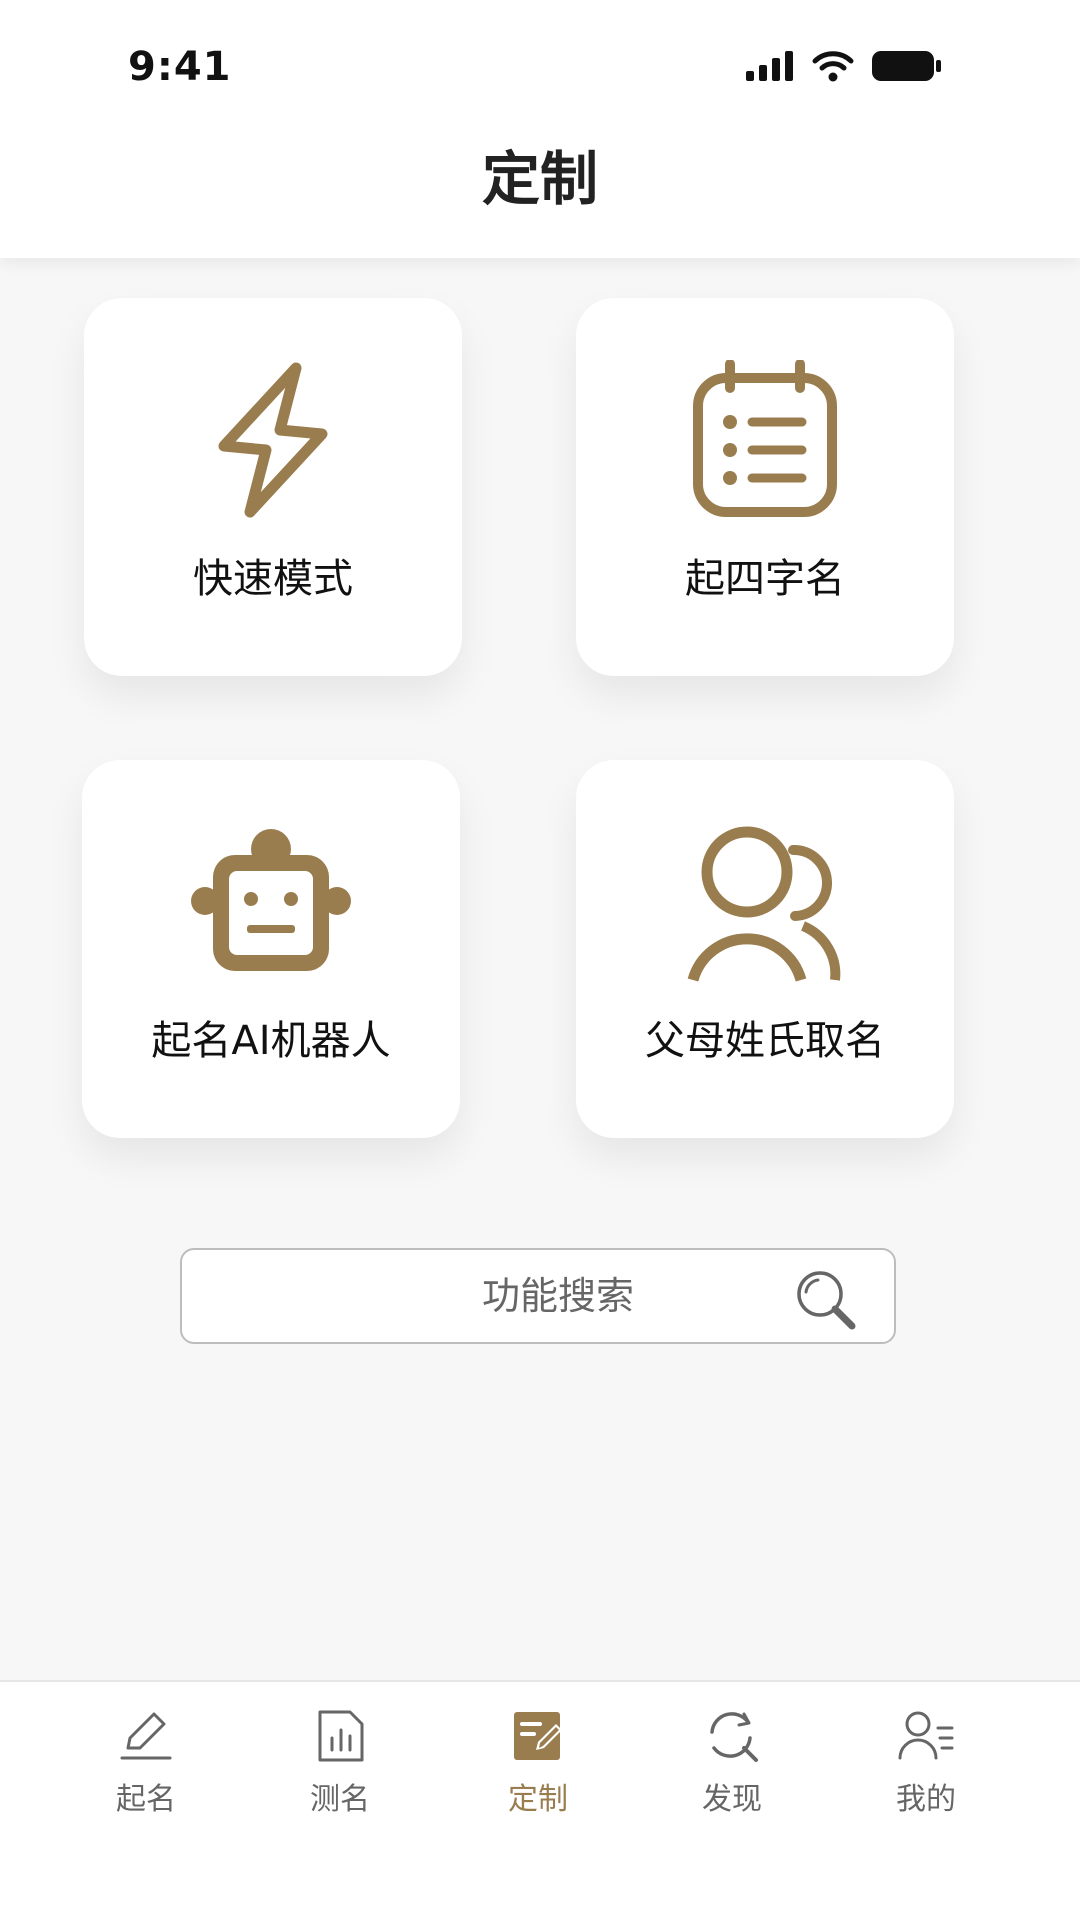 This screenshot has height=1920, width=1080. I want to click on status-icons, so click(844, 66).